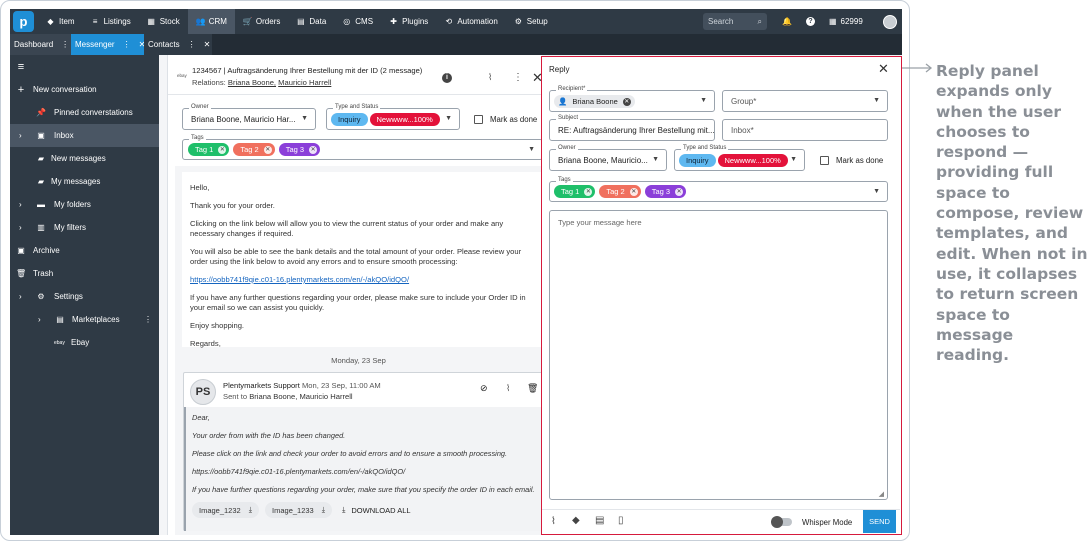 The image size is (1088, 541). What do you see at coordinates (805, 130) in the screenshot?
I see `inbox-input: Inbox*` at bounding box center [805, 130].